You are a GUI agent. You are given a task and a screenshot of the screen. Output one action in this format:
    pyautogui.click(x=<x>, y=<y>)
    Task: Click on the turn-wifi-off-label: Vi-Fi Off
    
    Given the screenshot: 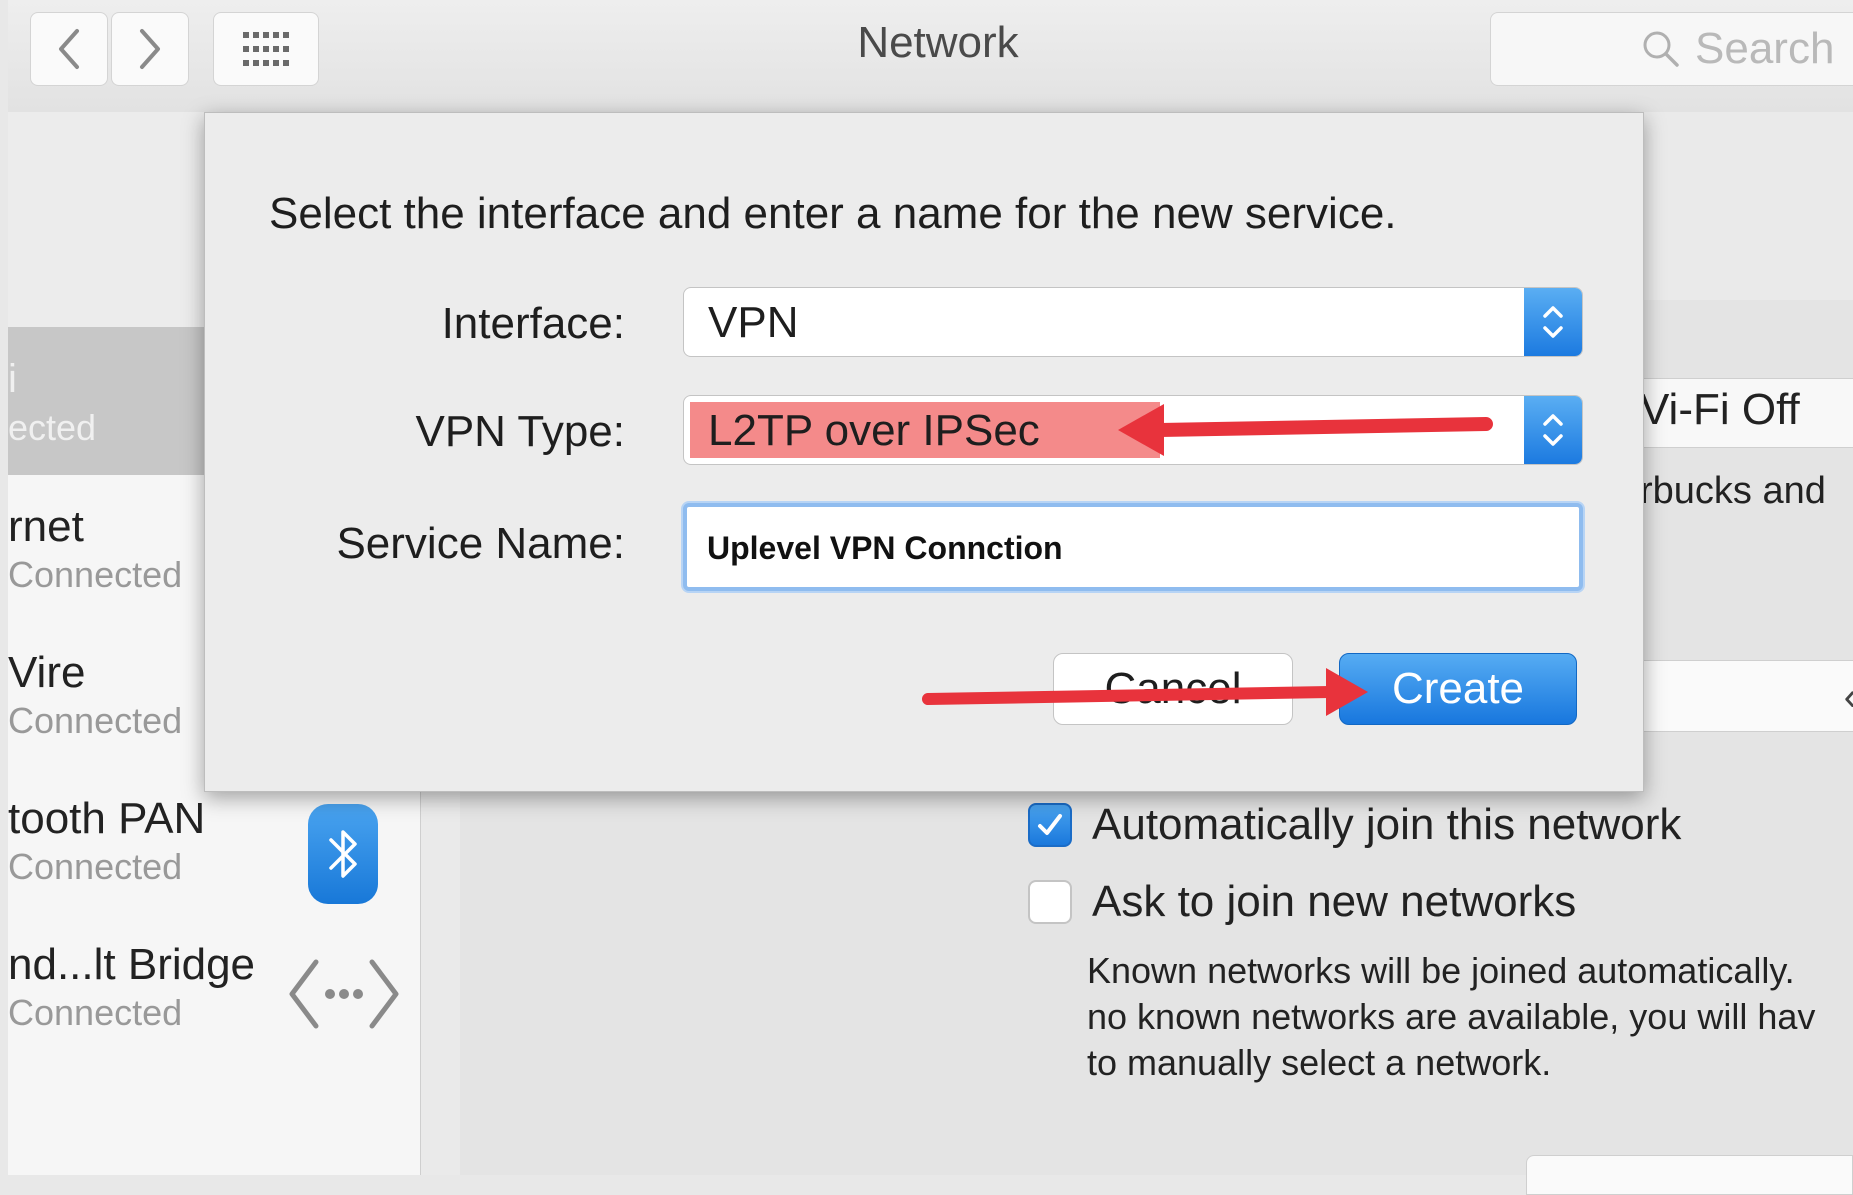 What is the action you would take?
    pyautogui.click(x=1720, y=409)
    